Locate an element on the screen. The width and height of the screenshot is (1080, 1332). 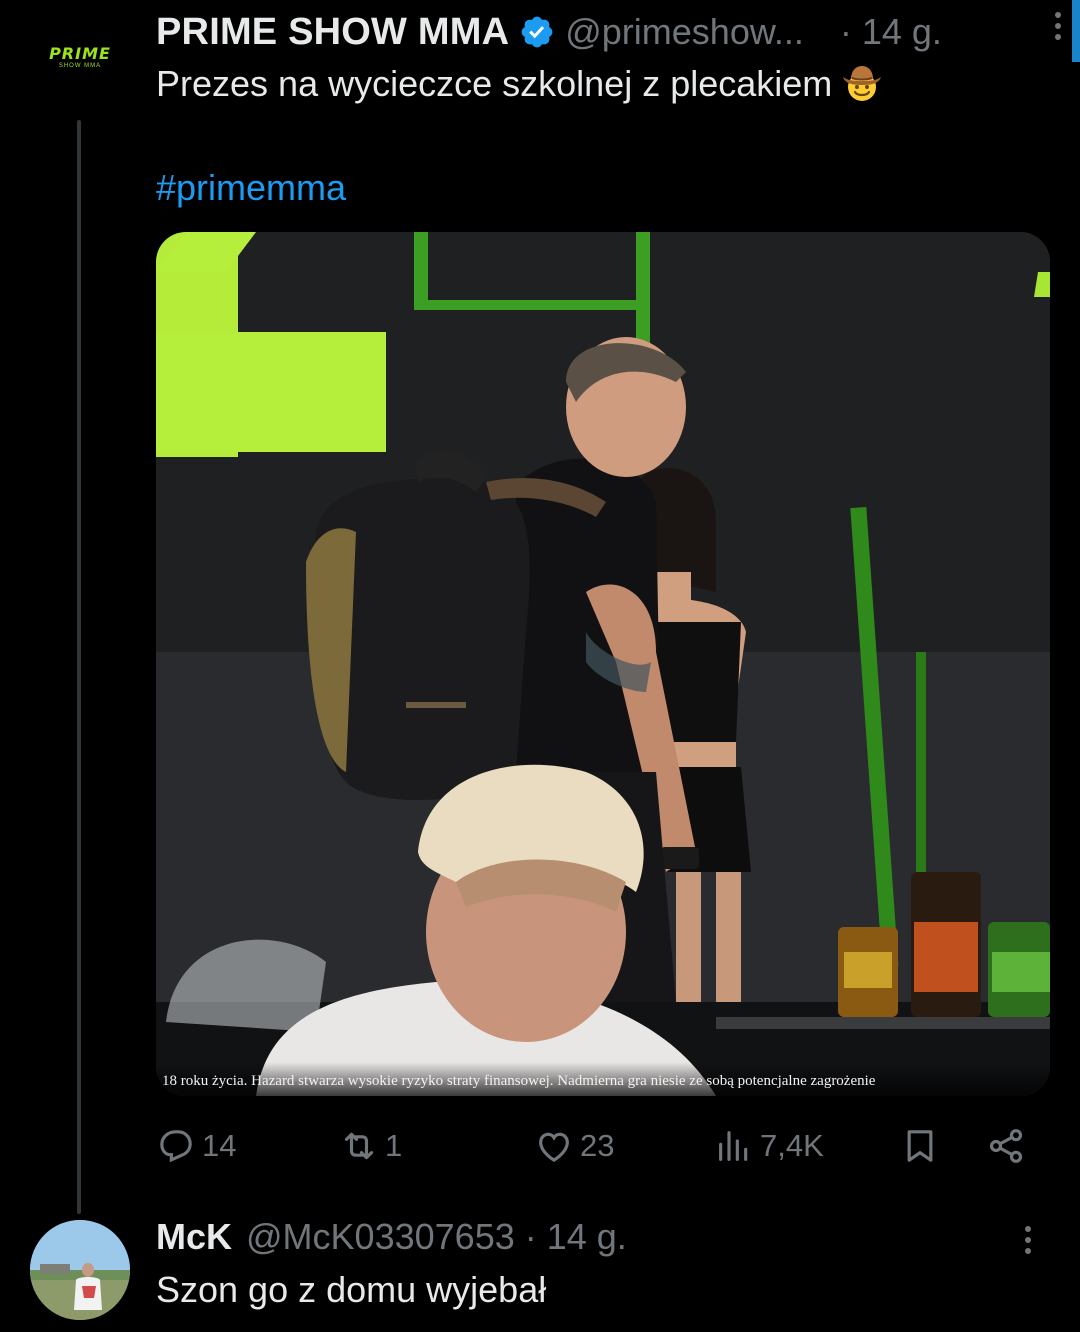
reply-icon is located at coordinates (176, 1146).